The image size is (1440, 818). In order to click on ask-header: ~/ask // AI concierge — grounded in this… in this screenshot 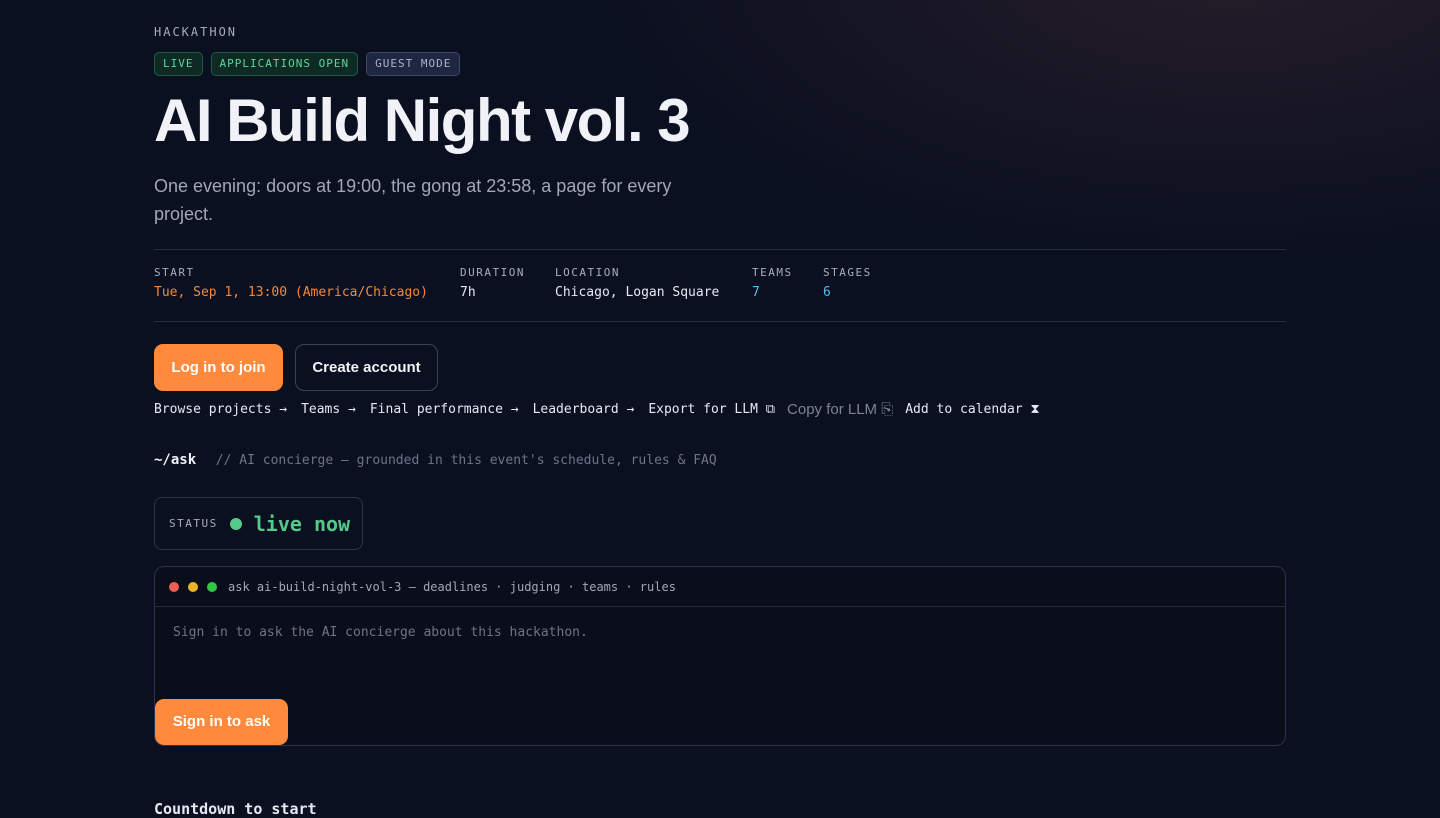, I will do `click(435, 458)`.